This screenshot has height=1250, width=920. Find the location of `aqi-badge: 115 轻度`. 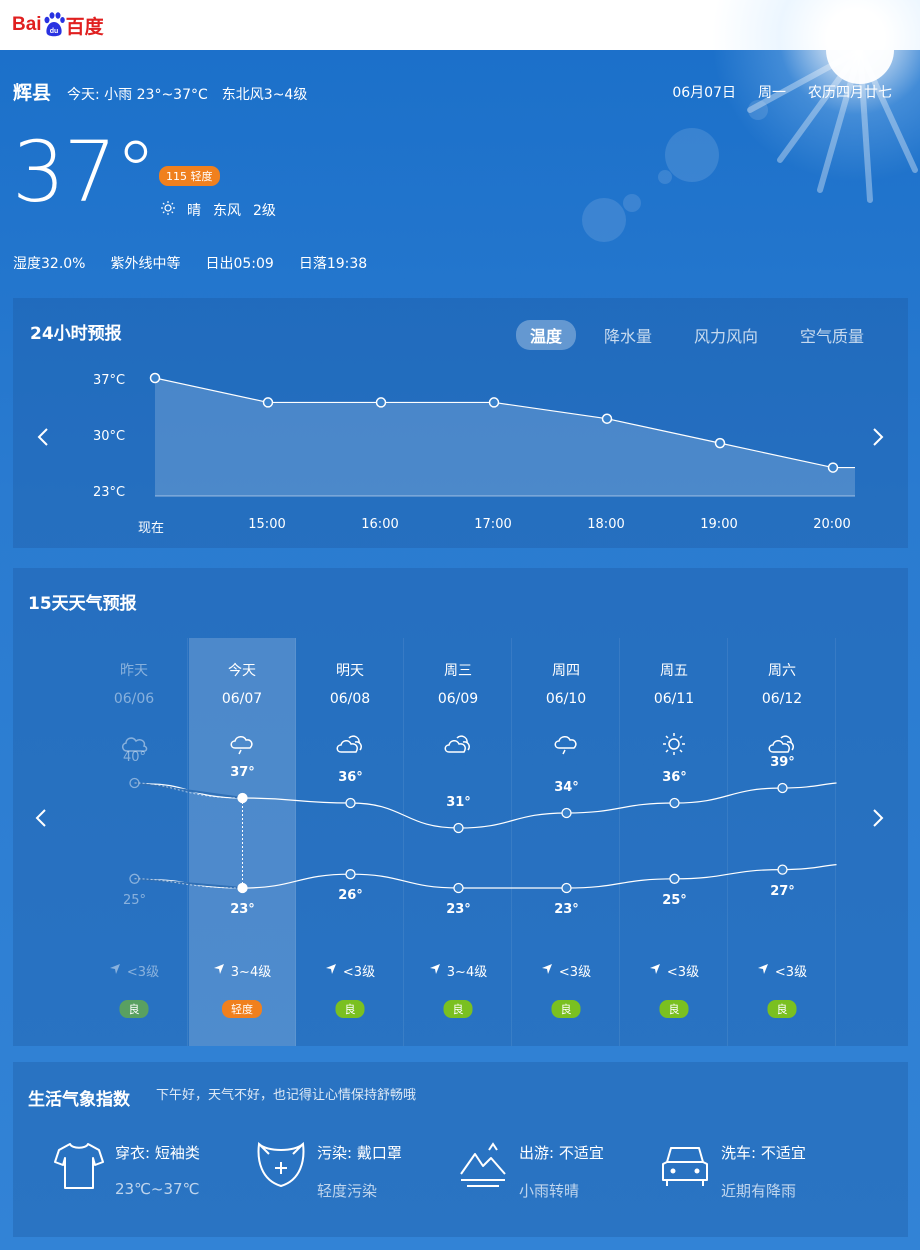

aqi-badge: 115 轻度 is located at coordinates (189, 176).